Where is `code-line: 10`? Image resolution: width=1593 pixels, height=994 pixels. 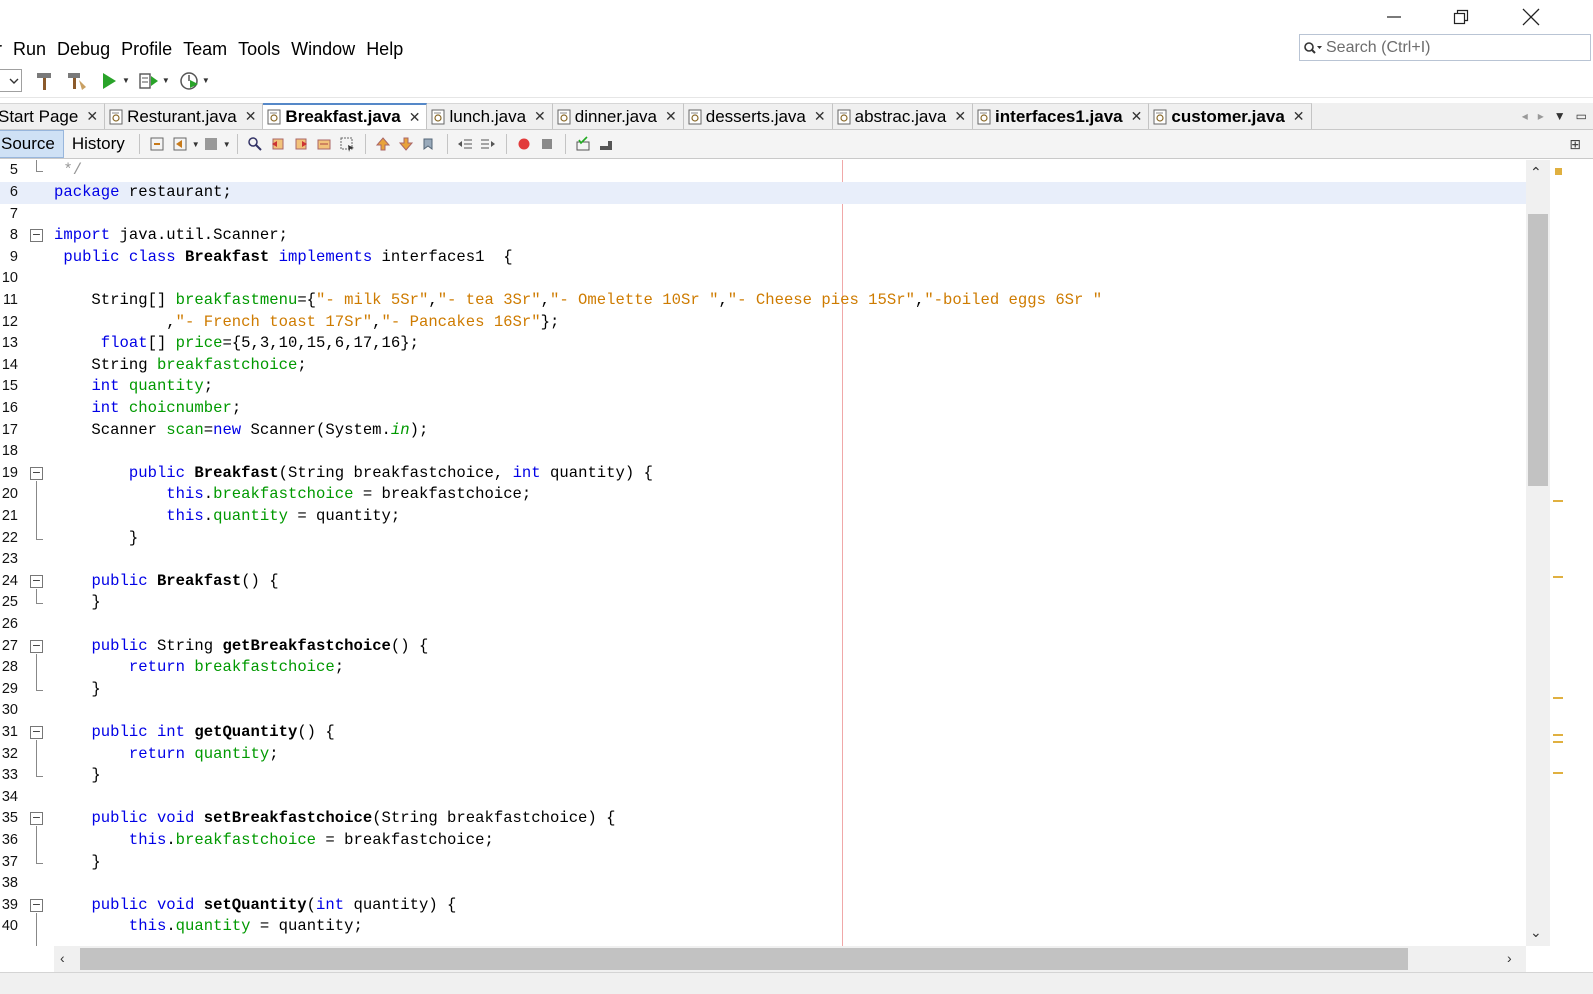 code-line: 10 is located at coordinates (774, 279).